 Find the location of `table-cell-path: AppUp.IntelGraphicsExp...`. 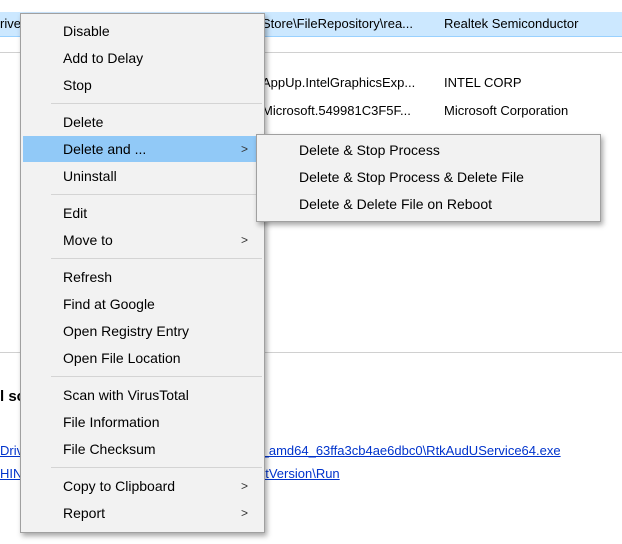

table-cell-path: AppUp.IntelGraphicsExp... is located at coordinates (338, 83).